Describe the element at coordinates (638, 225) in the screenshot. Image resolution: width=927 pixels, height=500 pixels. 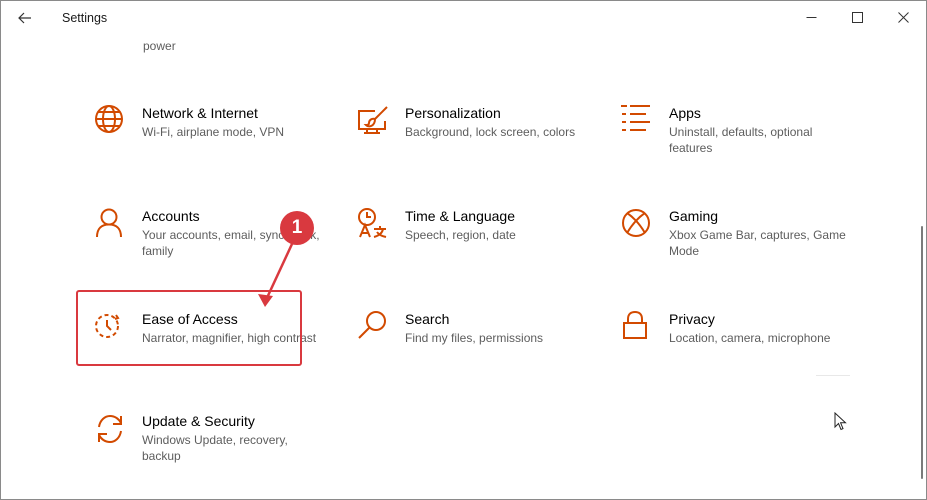
I see `xbox-icon` at that location.